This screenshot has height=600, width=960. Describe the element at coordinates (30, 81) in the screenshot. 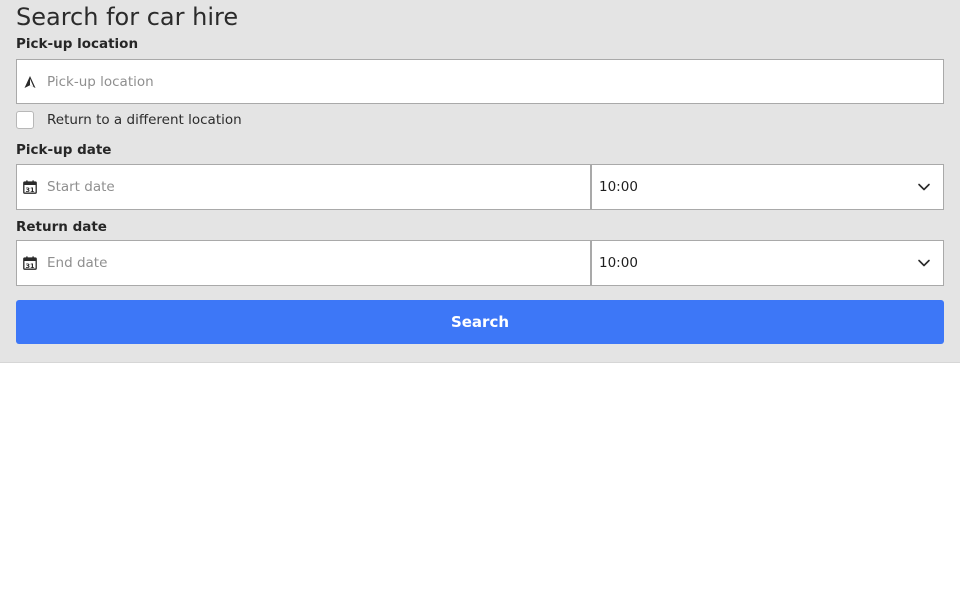

I see `location-arrow-icon` at that location.